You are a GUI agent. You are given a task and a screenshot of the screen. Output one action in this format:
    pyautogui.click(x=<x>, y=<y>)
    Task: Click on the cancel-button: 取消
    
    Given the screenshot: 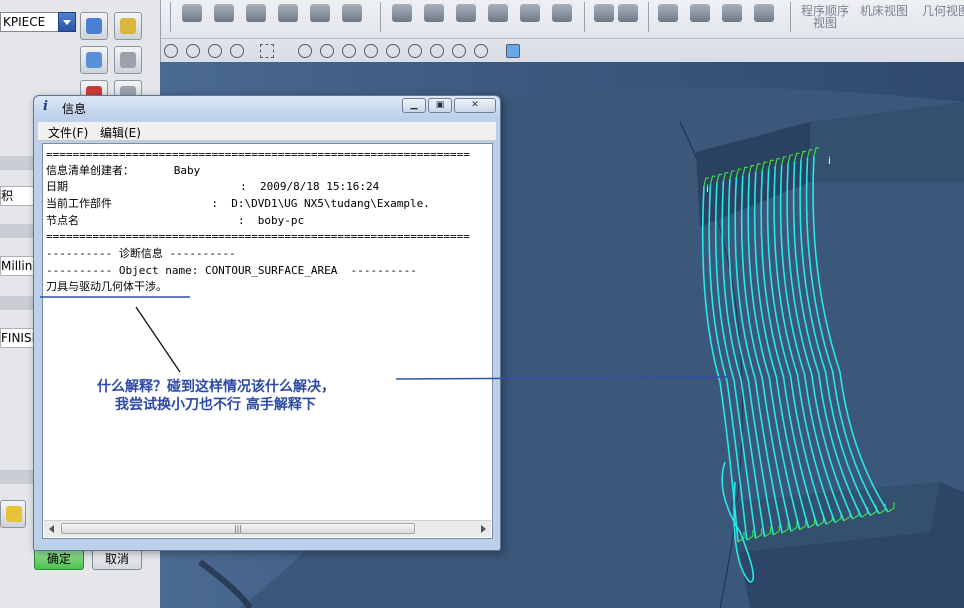 What is the action you would take?
    pyautogui.click(x=117, y=559)
    